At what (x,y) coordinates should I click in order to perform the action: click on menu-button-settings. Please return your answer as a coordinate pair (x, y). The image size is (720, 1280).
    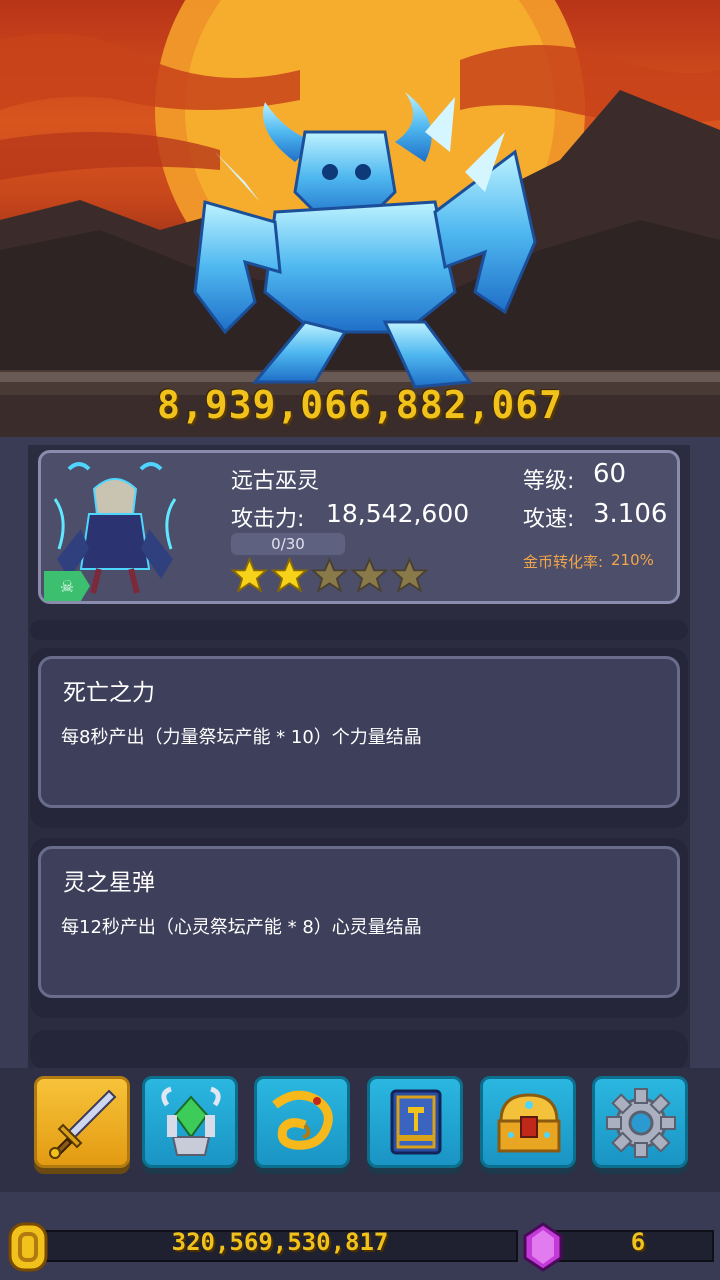
    Looking at the image, I should click on (640, 1122).